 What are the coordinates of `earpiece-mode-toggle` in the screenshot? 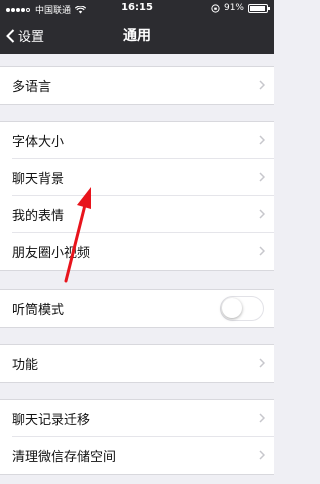 It's located at (242, 308).